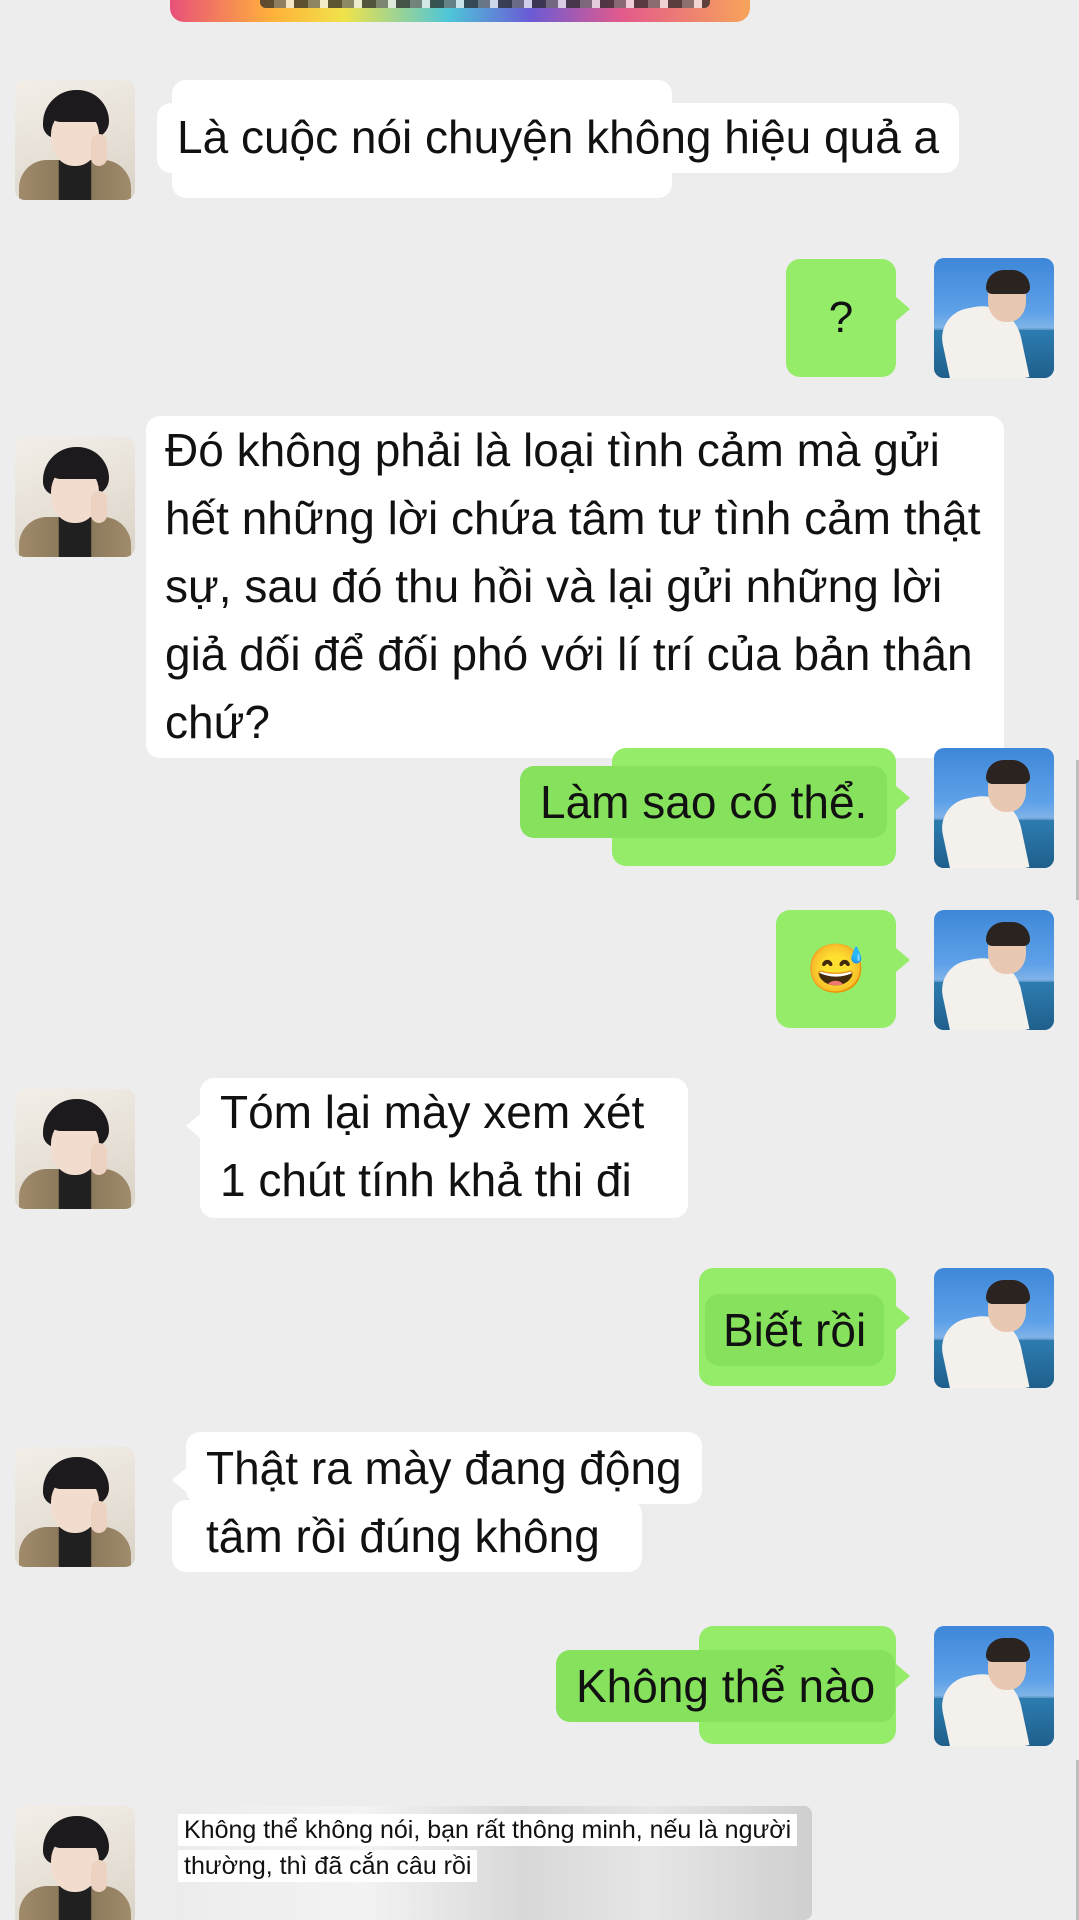 The width and height of the screenshot is (1079, 1920). I want to click on message-text: Là cuộc nói chuyện không hiệu quả a, so click(558, 137).